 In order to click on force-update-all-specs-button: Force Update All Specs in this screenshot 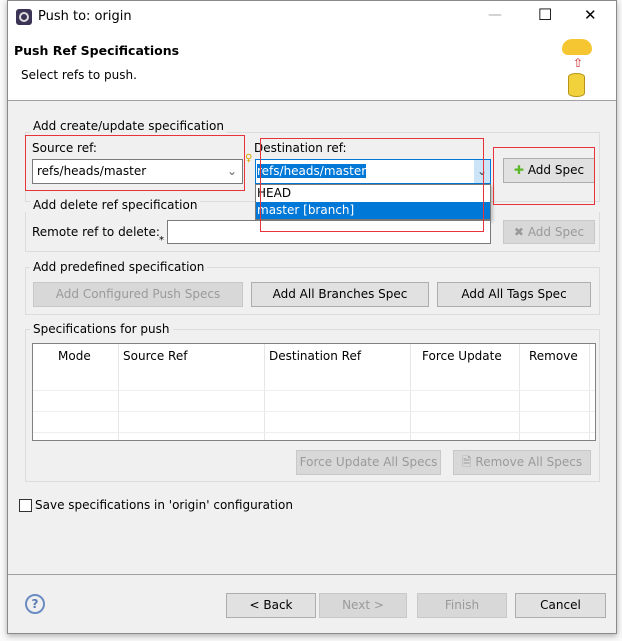, I will do `click(368, 462)`.